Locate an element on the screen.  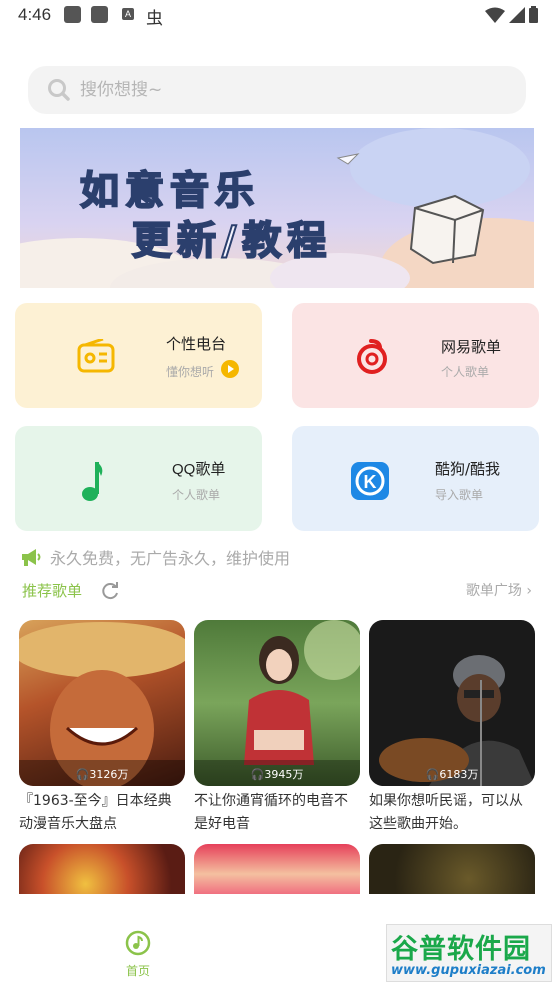
banner-title: 如意音乐 is located at coordinates (170, 191).